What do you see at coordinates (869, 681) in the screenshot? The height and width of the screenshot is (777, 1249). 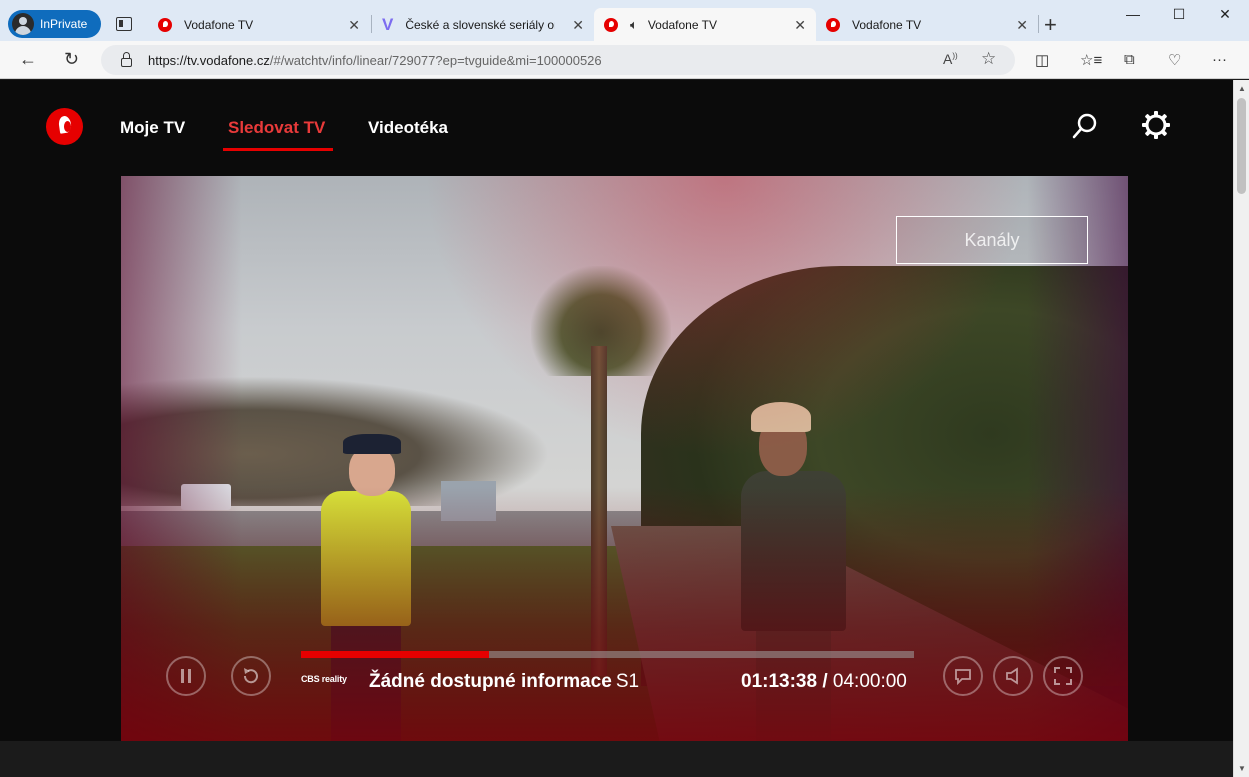 I see `total-time: 04:00:00` at bounding box center [869, 681].